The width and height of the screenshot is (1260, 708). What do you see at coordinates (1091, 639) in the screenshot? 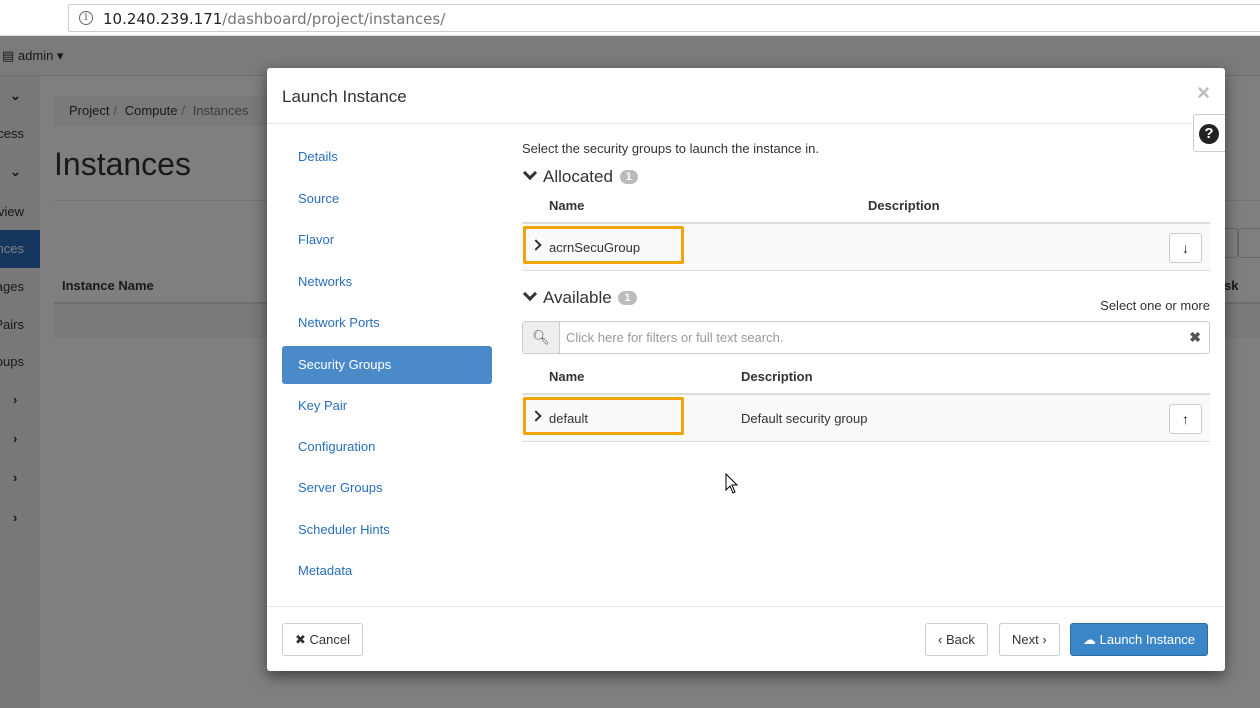
I see `cloud-upload-icon: ☁` at bounding box center [1091, 639].